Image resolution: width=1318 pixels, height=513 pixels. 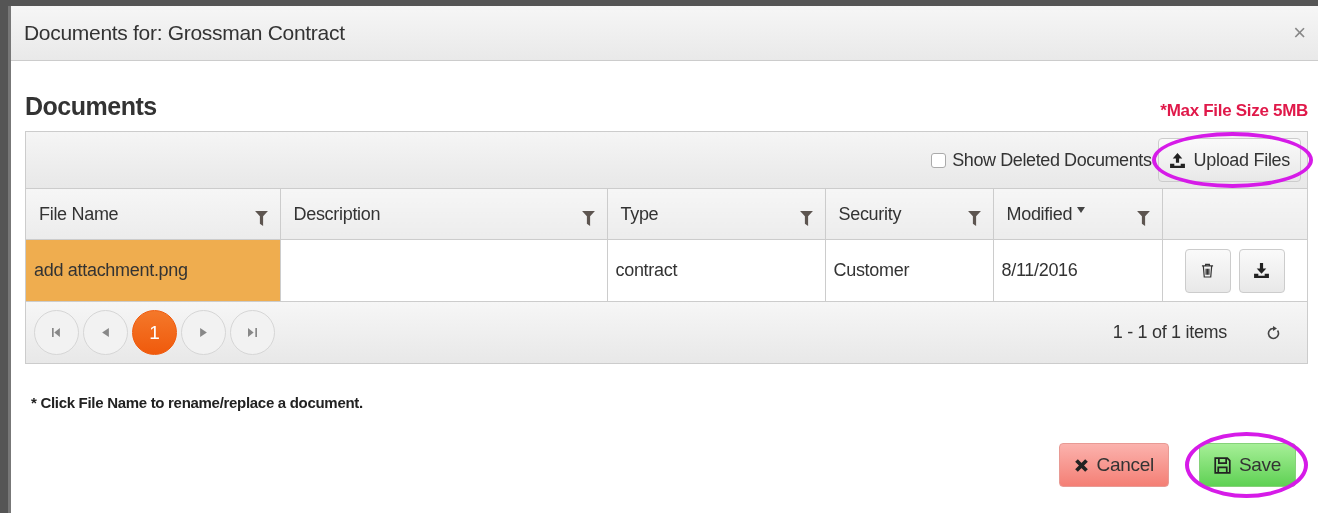 I want to click on trash-icon, so click(x=1208, y=270).